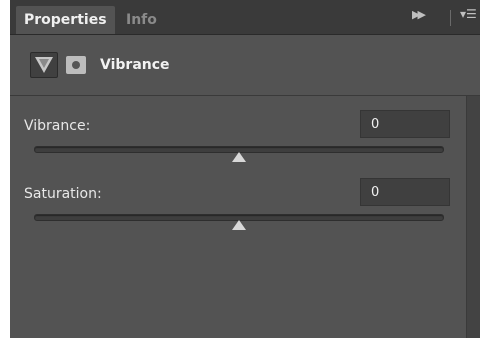  What do you see at coordinates (239, 225) in the screenshot?
I see `saturation-slider-thumb` at bounding box center [239, 225].